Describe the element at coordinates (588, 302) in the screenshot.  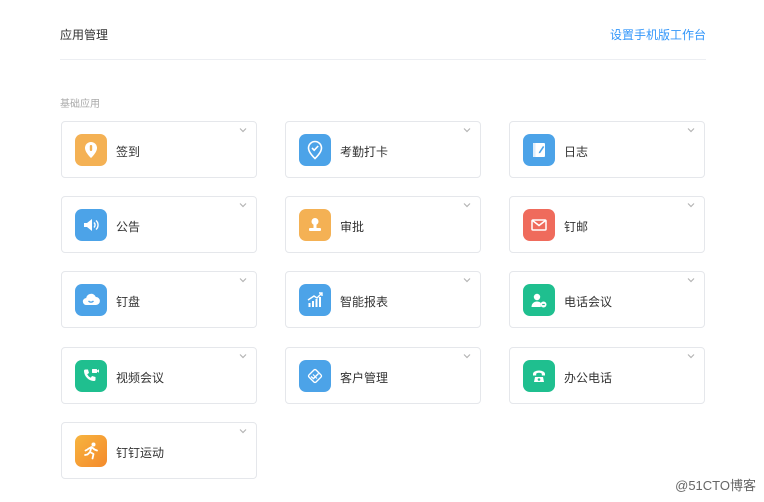
I see `app-label: 电话会议` at that location.